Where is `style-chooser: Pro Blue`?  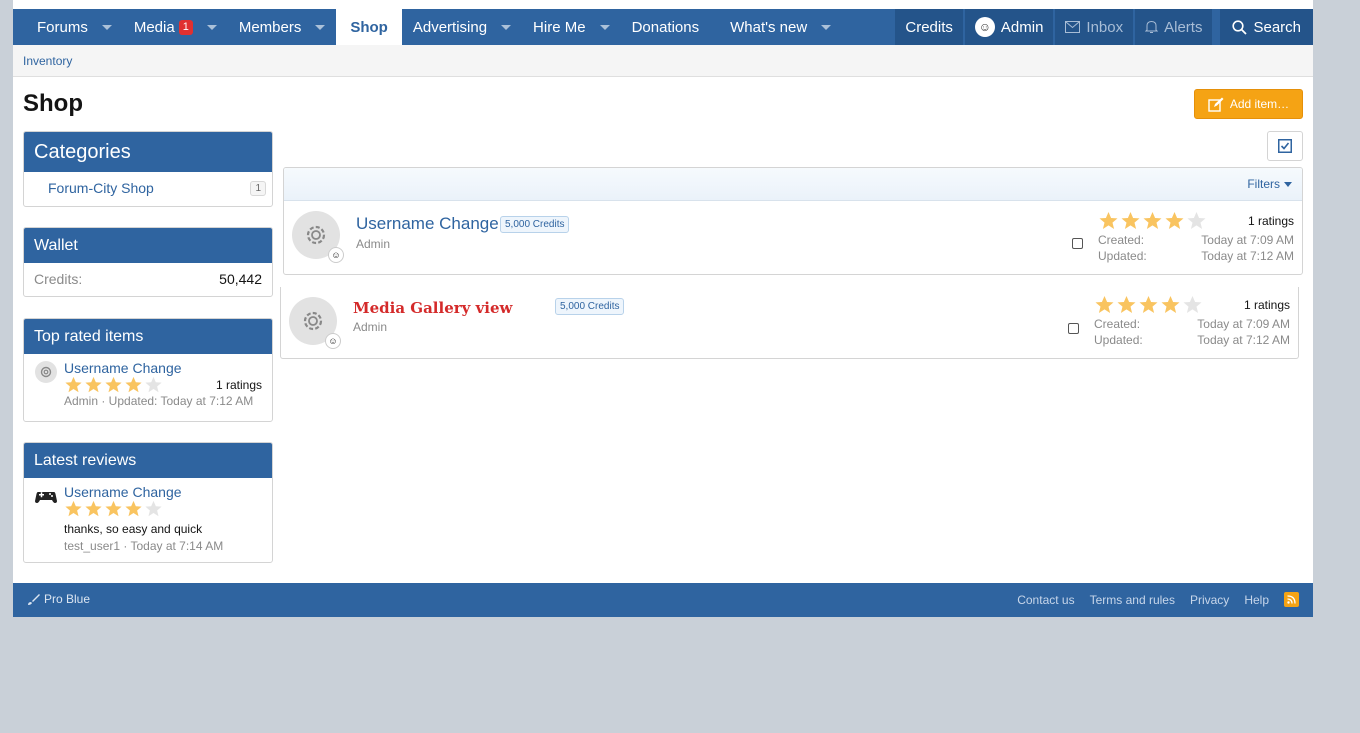 style-chooser: Pro Blue is located at coordinates (58, 599).